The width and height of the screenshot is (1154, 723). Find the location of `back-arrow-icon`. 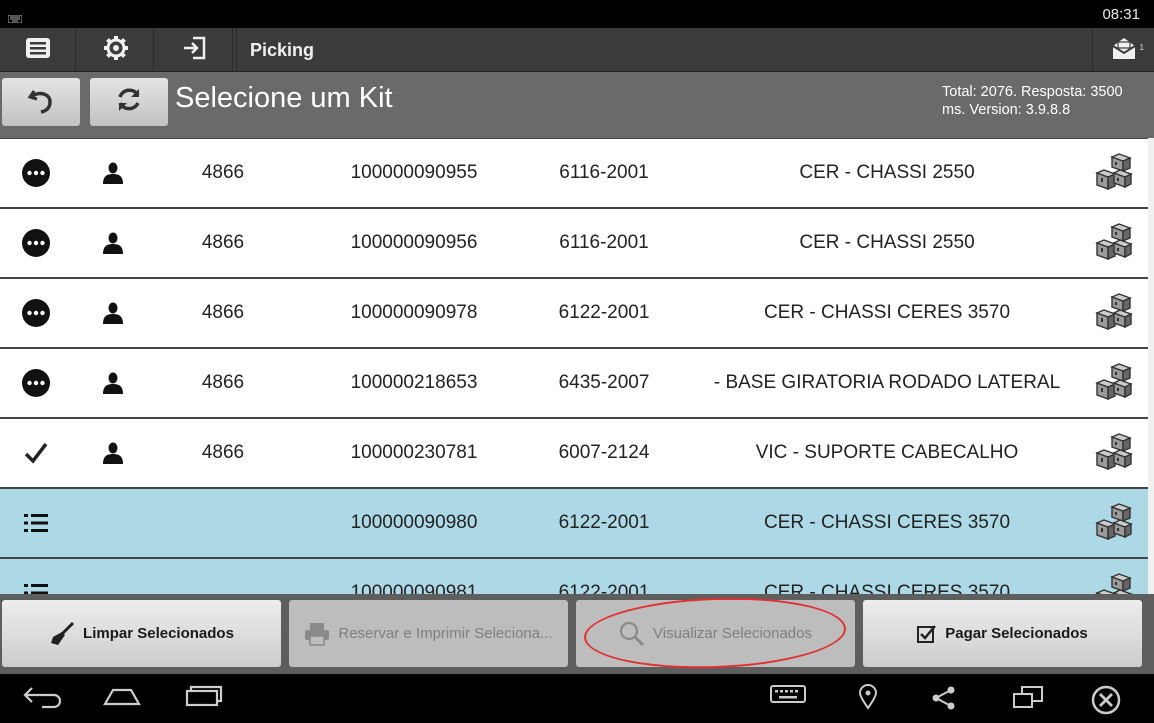

back-arrow-icon is located at coordinates (42, 699).